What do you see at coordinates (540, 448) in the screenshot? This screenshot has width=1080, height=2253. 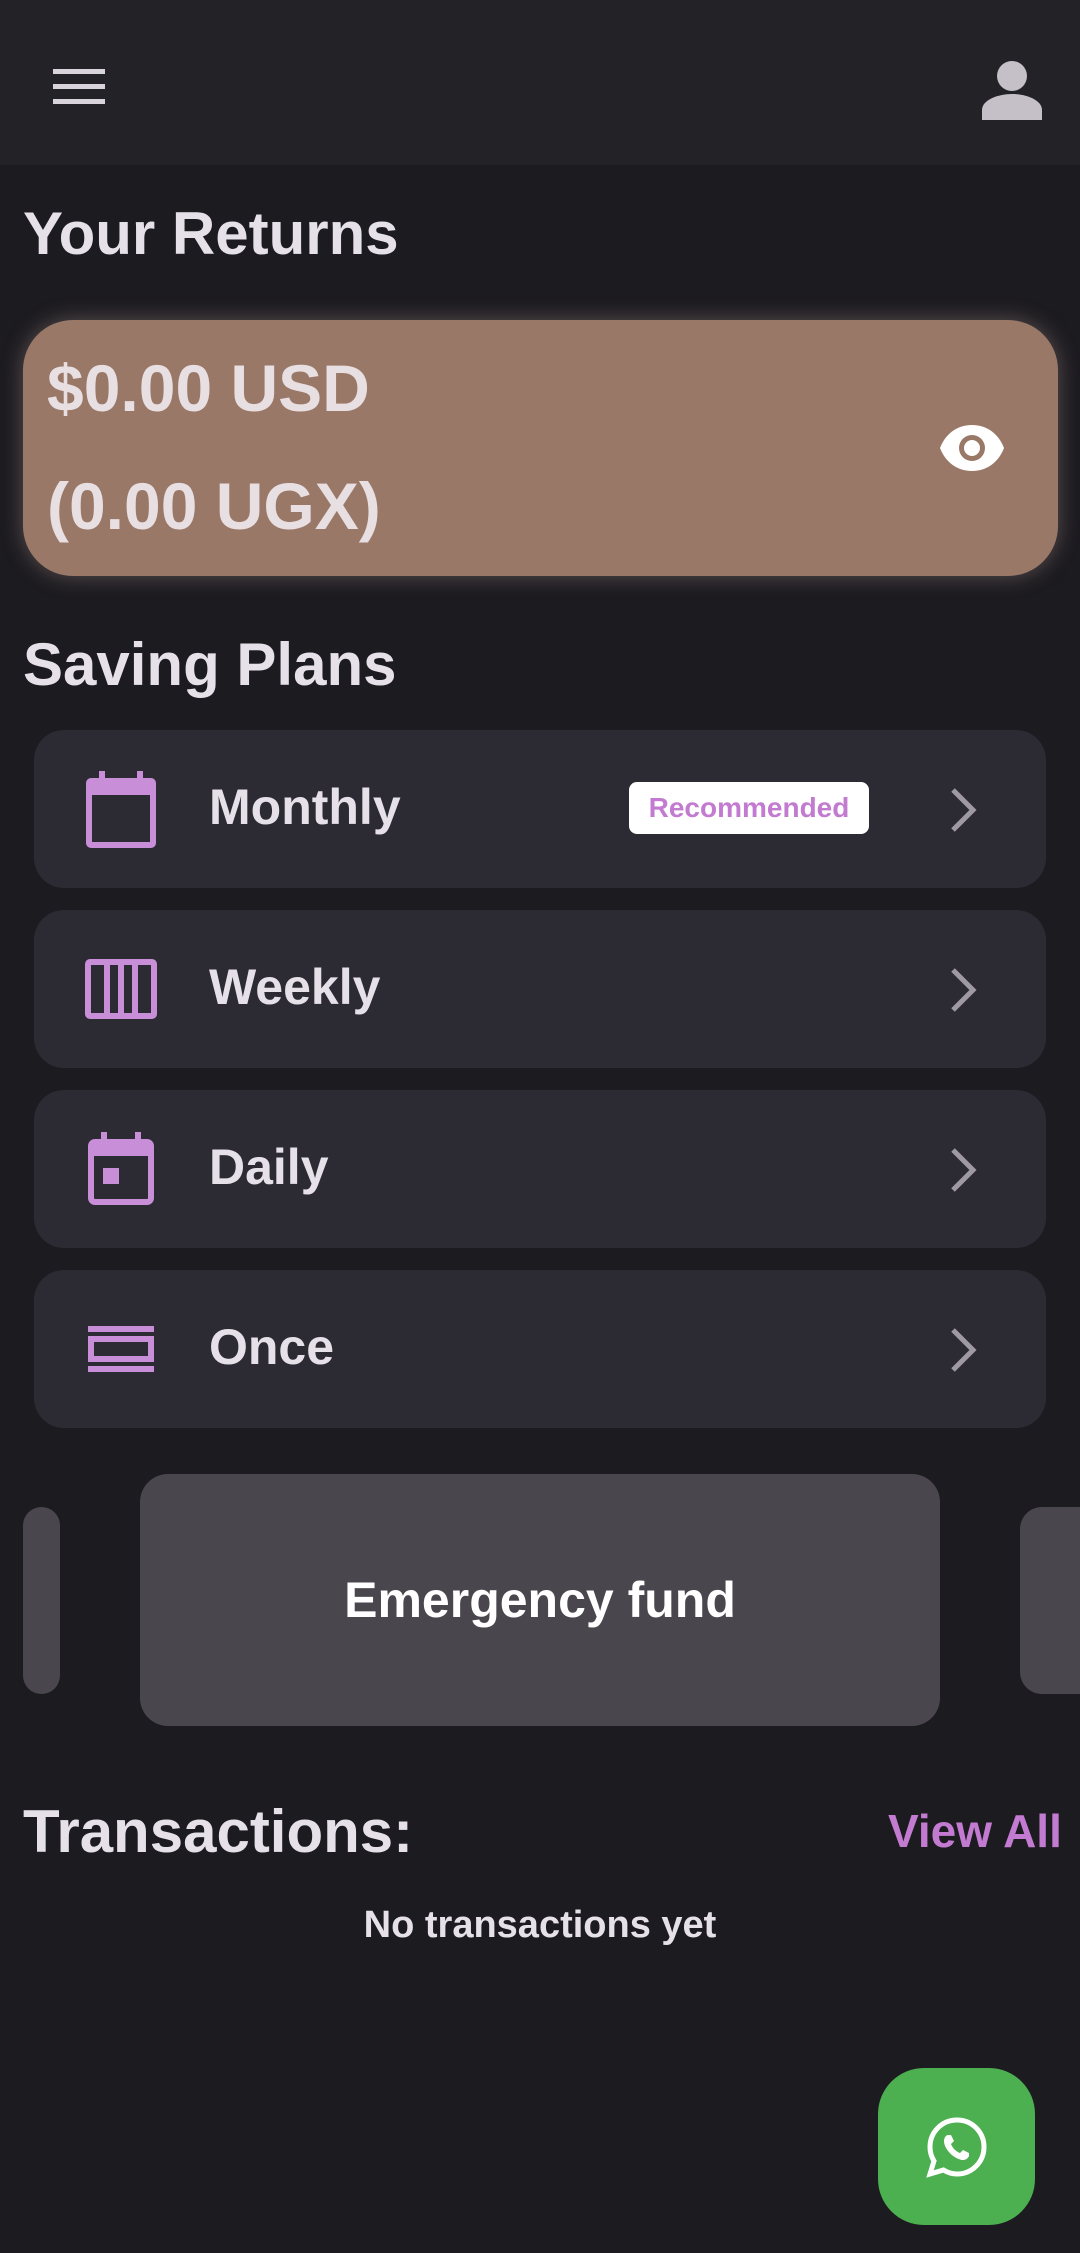 I see `returns-card: $0.00 USD (0.00 UGX)` at bounding box center [540, 448].